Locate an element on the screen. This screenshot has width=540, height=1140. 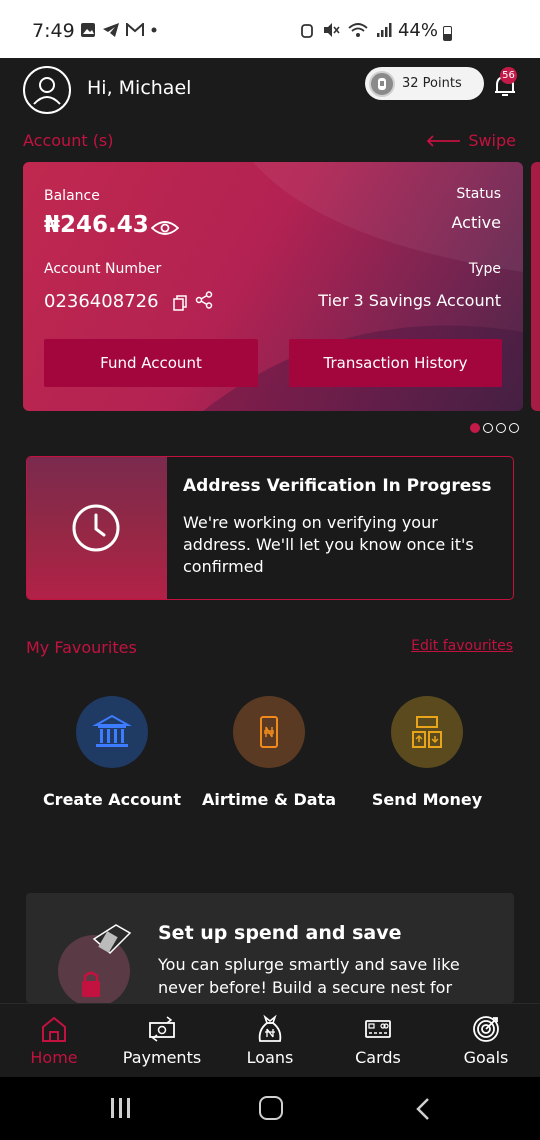
transaction-history-button: Transaction History is located at coordinates (395, 363).